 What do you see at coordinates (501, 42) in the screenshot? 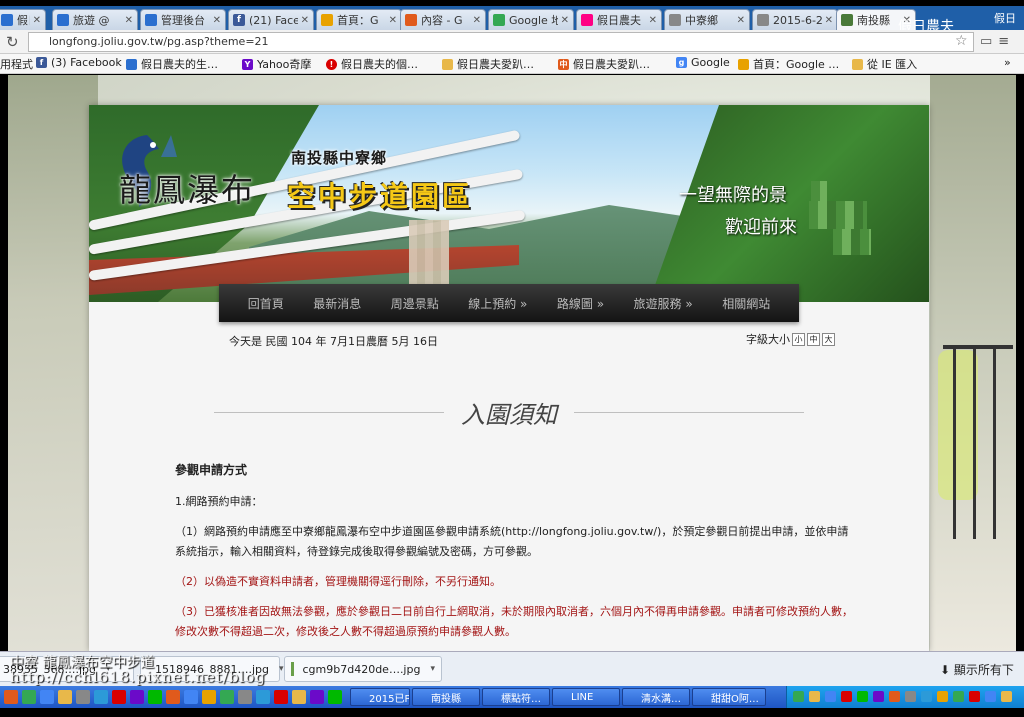
I see `address-bar: longfong.joliu.gov.tw/pg.asp?theme=21` at bounding box center [501, 42].